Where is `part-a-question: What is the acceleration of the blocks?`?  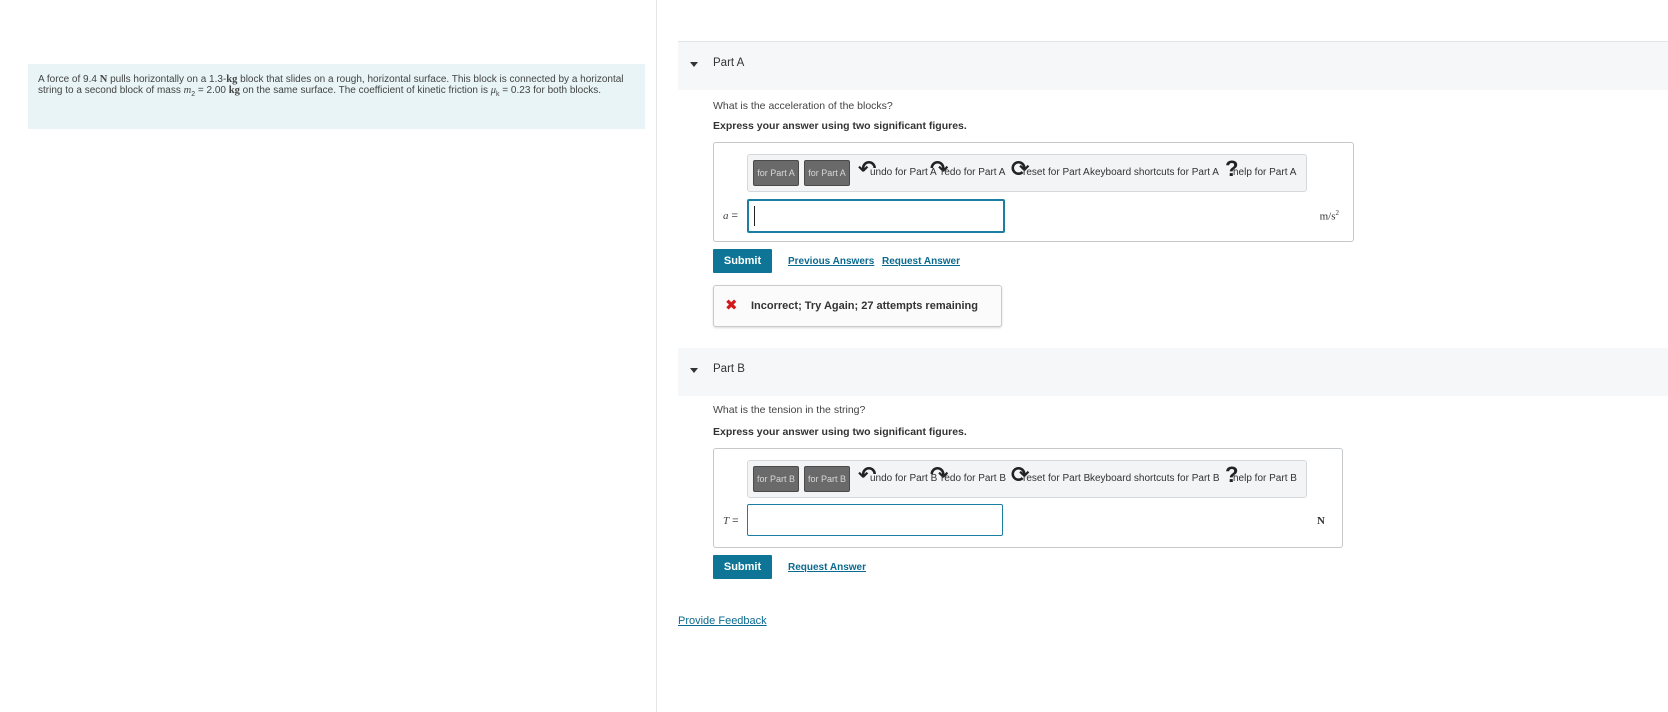 part-a-question: What is the acceleration of the blocks? is located at coordinates (803, 106).